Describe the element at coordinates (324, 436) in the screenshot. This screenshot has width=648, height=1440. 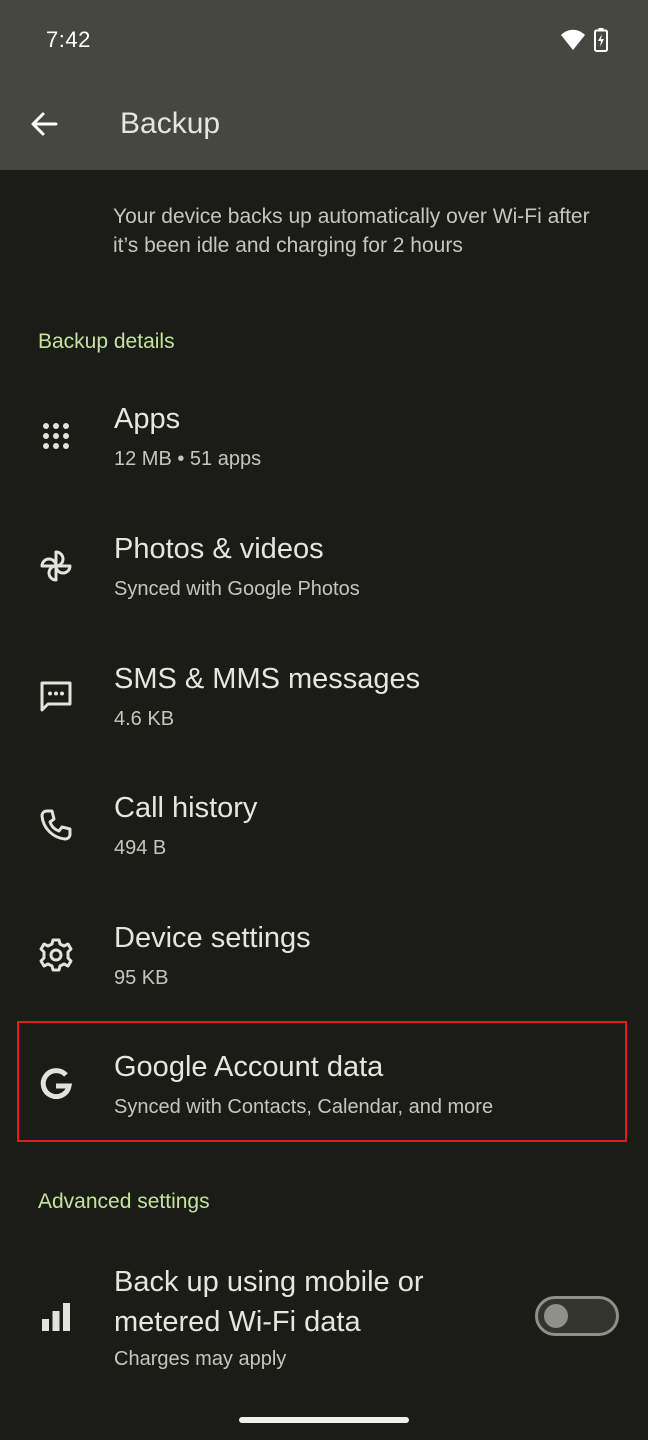
I see `backup-item-apps: Apps 12 MB • 51 apps` at that location.